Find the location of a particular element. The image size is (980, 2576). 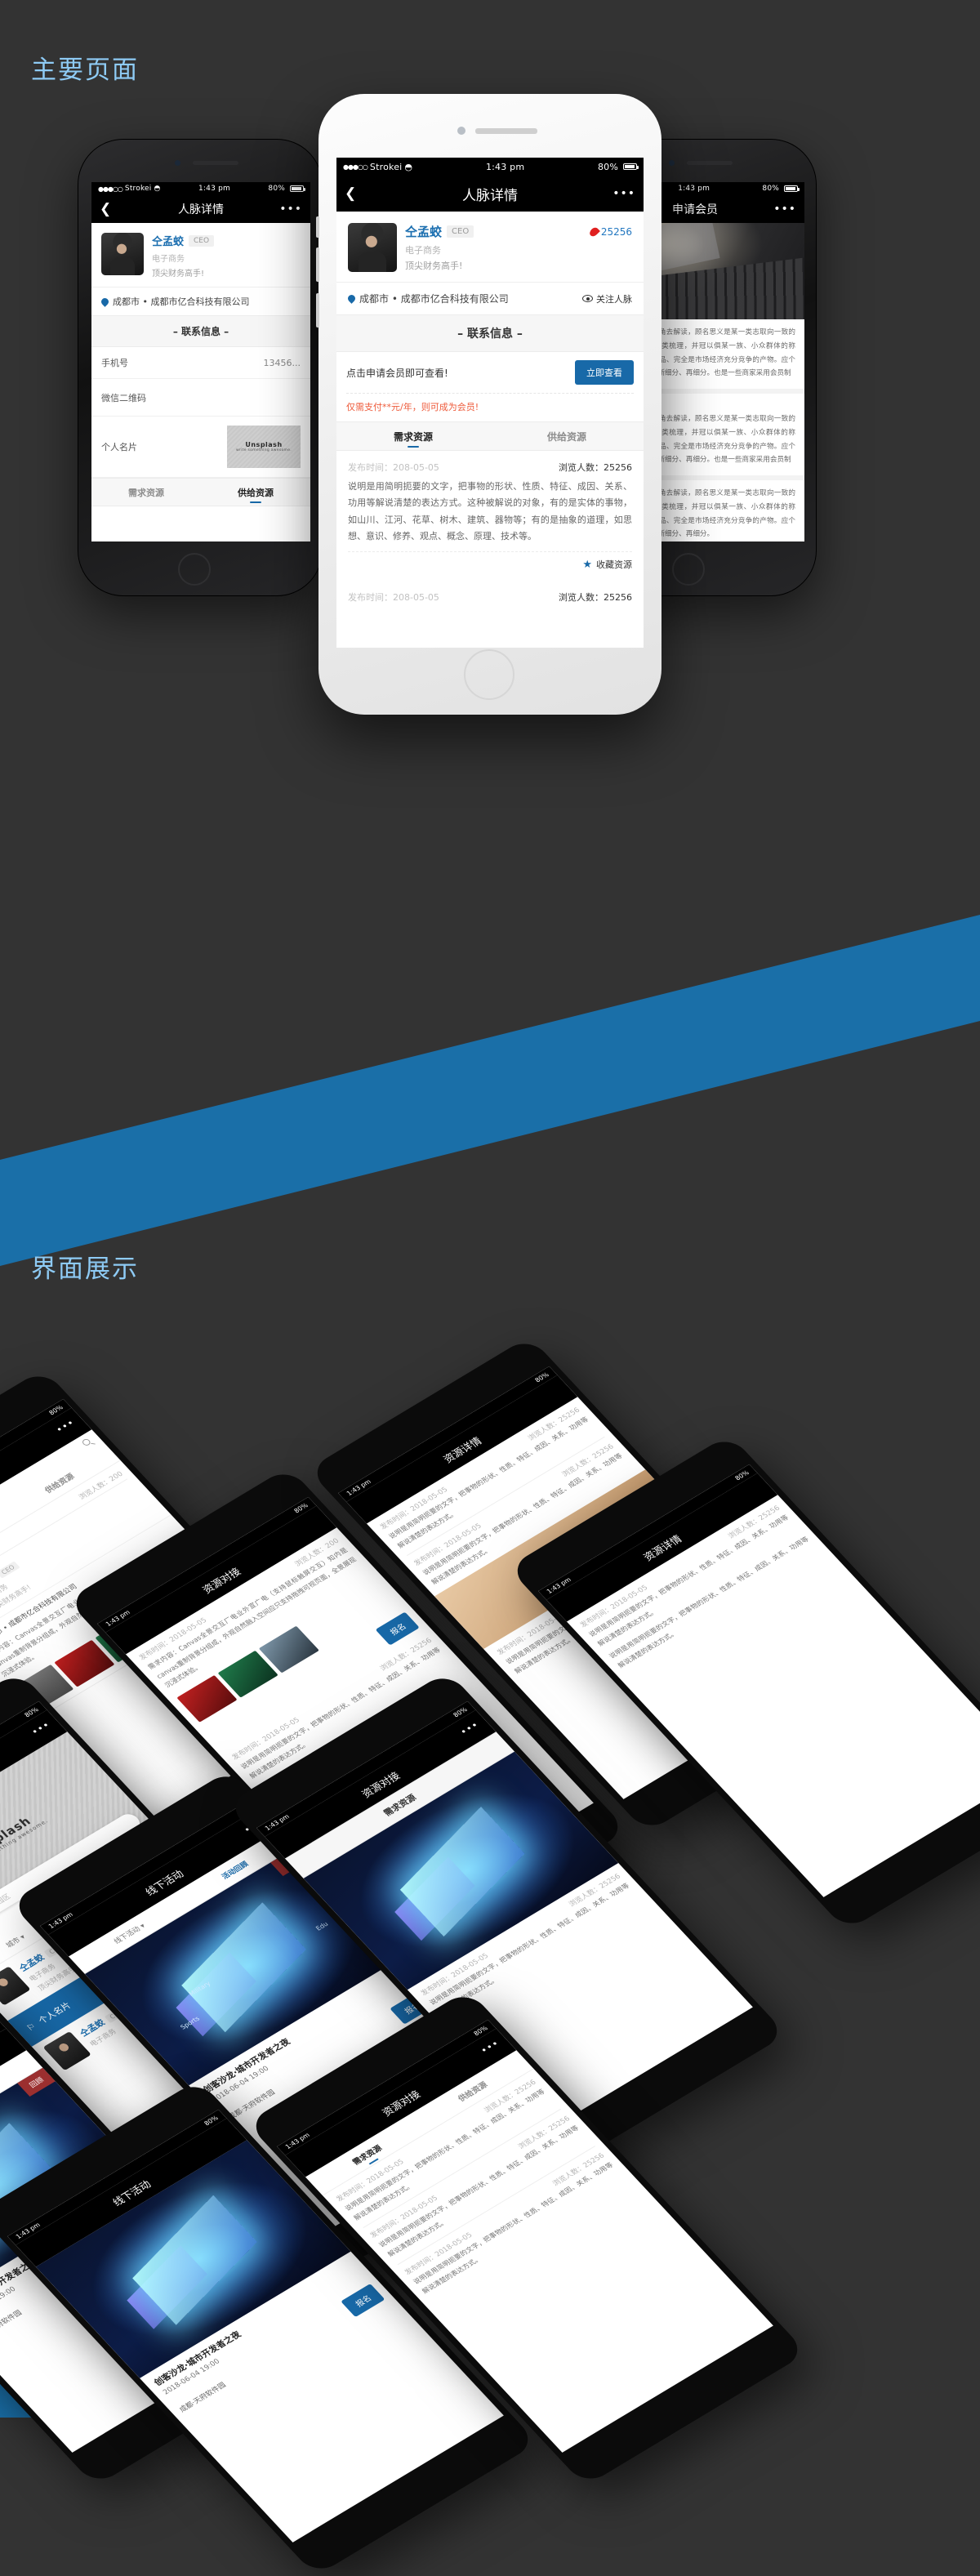

card-image-subtitle: write something awesome. is located at coordinates (263, 450).